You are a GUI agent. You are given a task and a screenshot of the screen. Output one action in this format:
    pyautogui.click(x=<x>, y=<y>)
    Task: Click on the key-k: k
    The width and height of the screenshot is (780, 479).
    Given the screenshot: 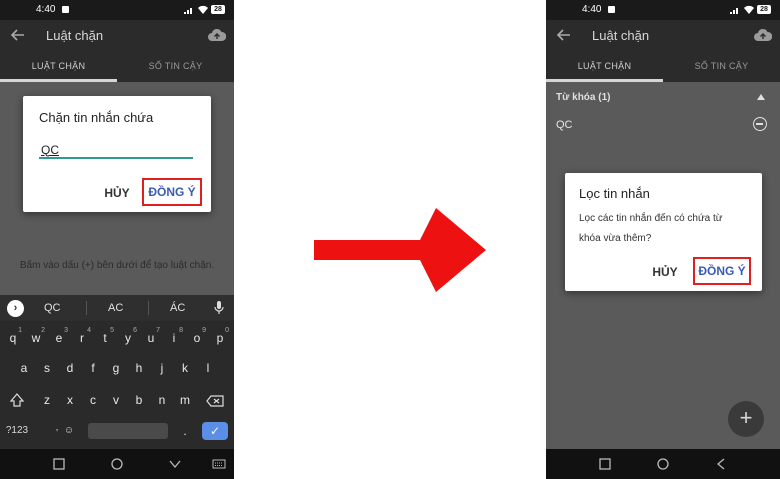 What is the action you would take?
    pyautogui.click(x=185, y=368)
    